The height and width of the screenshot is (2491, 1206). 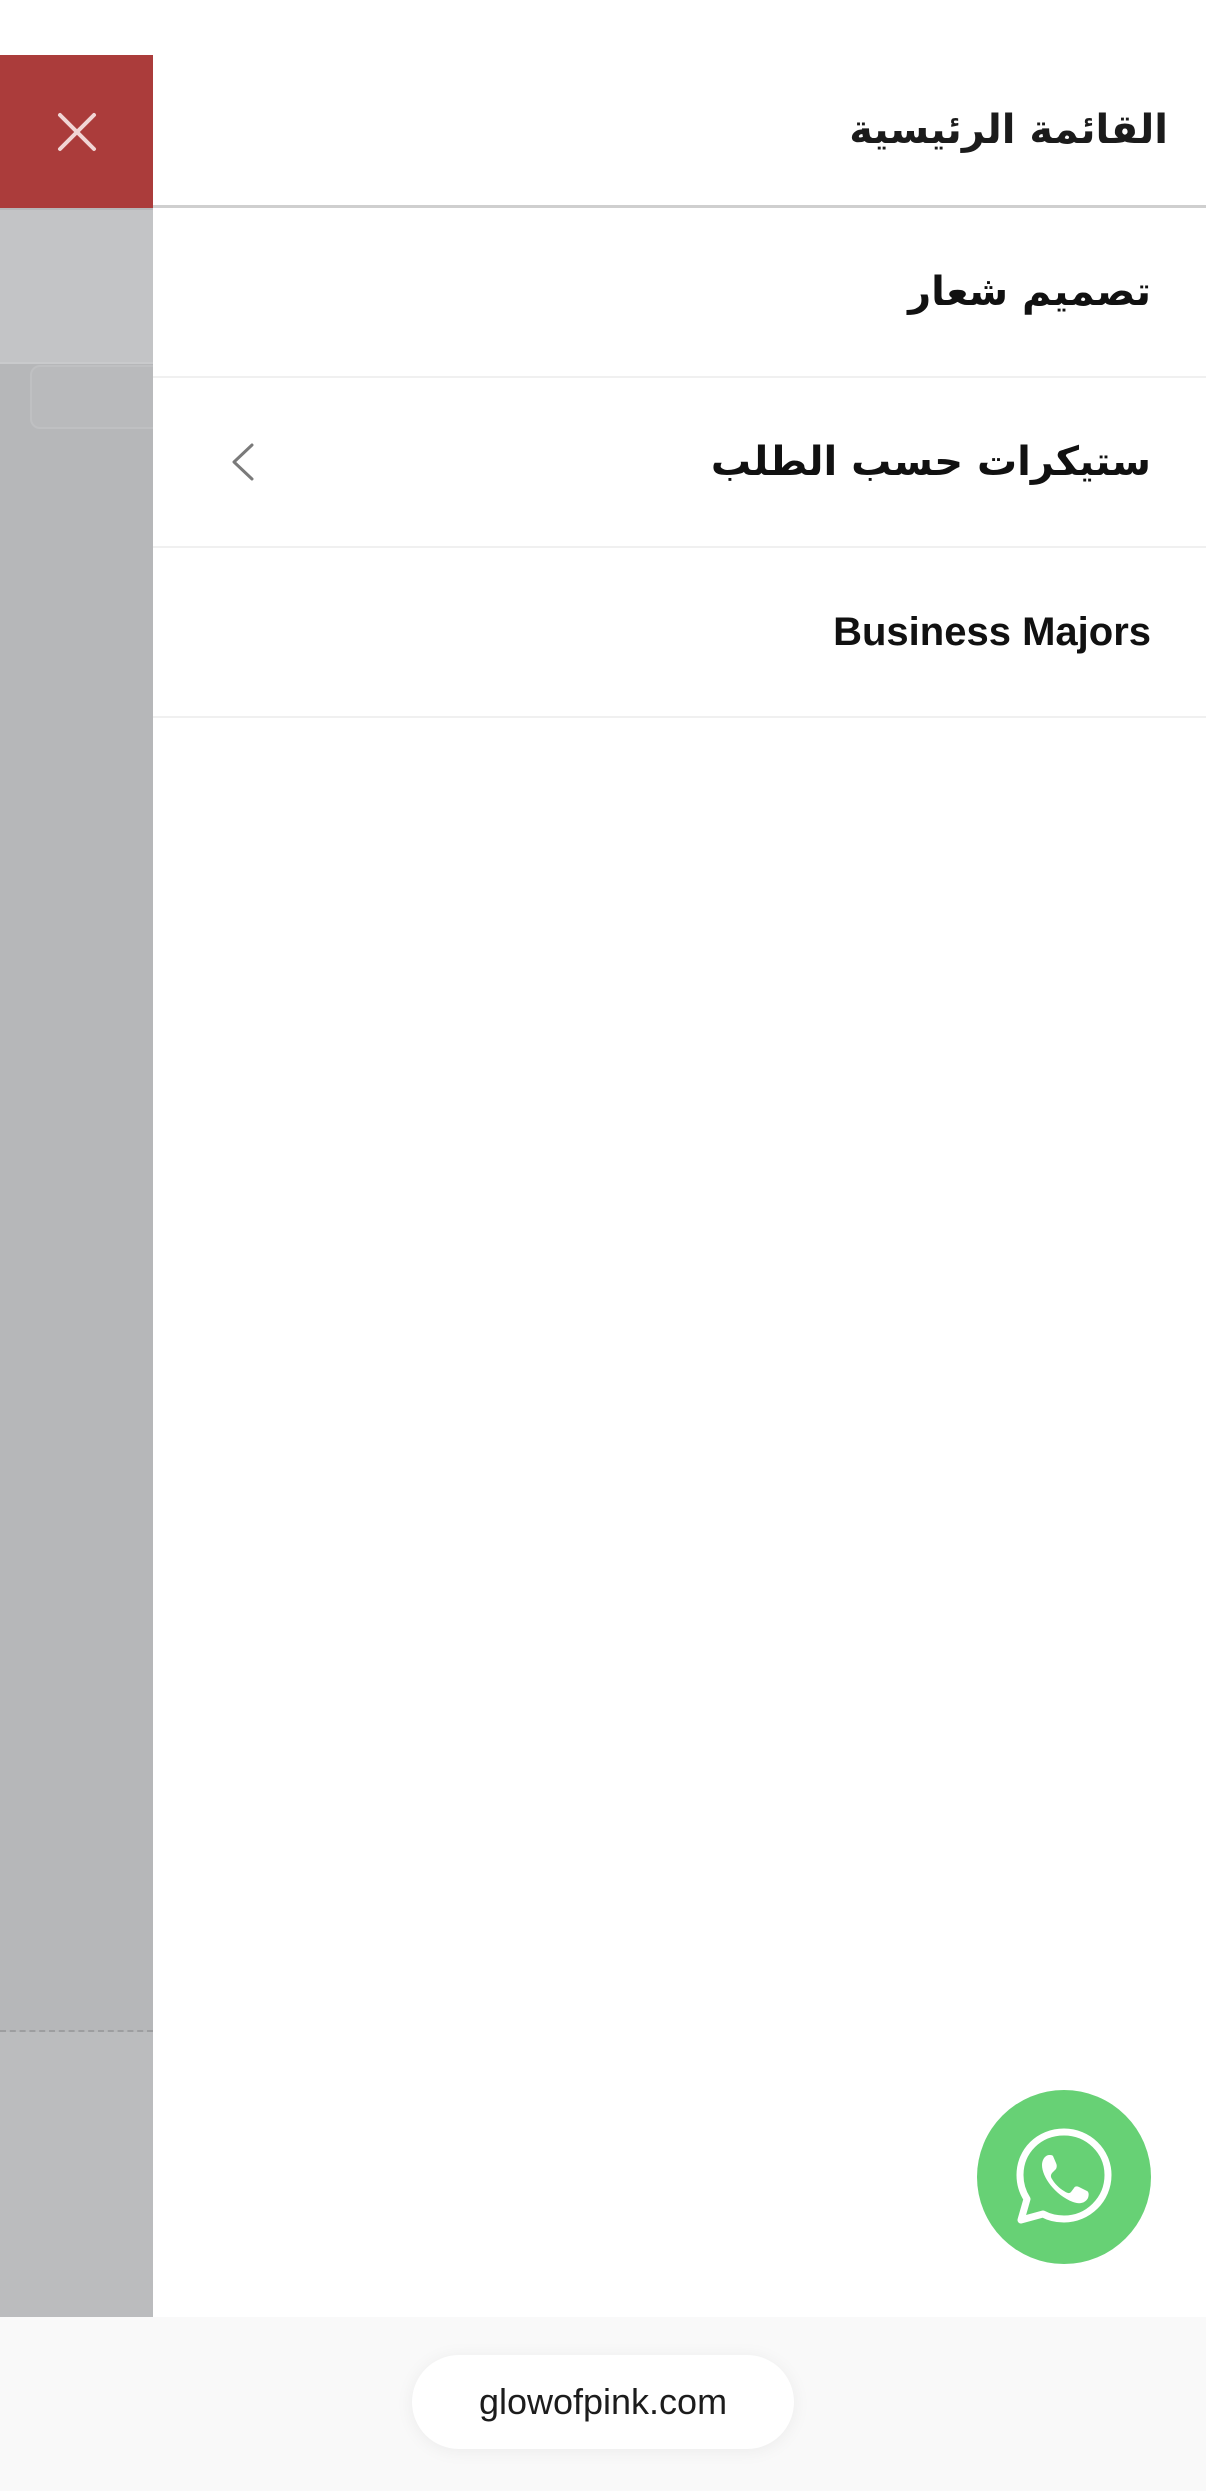 What do you see at coordinates (930, 462) in the screenshot?
I see `menu-item-label: ستيكرات حسب الطلب` at bounding box center [930, 462].